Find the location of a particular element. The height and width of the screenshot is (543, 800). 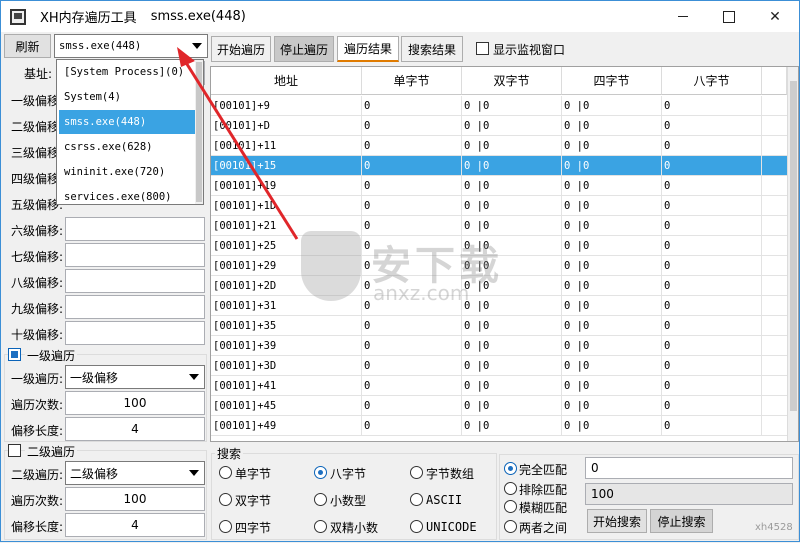

annotation-arrow is located at coordinates (238, 143).